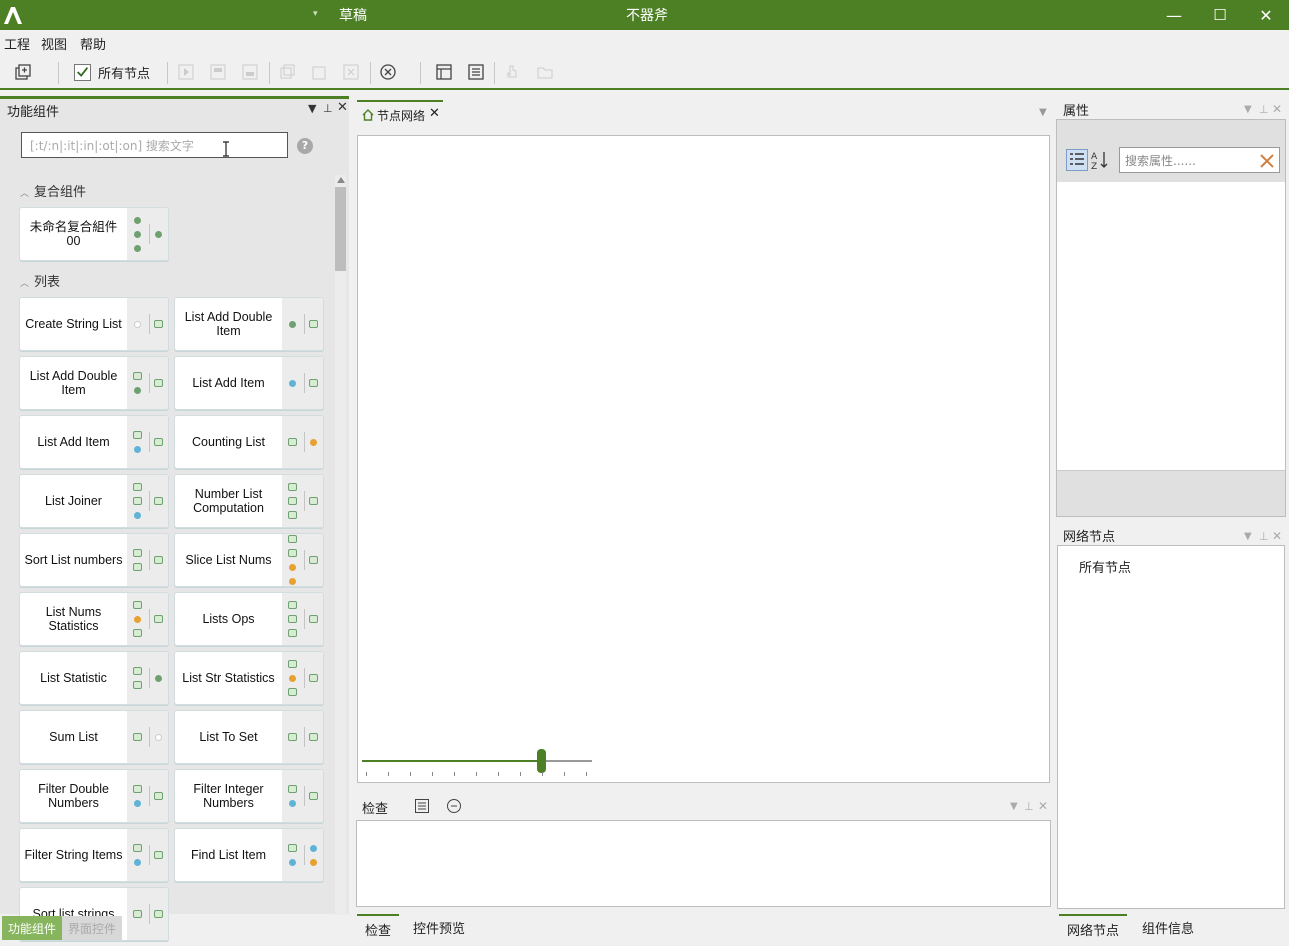 The width and height of the screenshot is (1289, 946). What do you see at coordinates (249, 678) in the screenshot?
I see `component-card: List Str Statistics` at bounding box center [249, 678].